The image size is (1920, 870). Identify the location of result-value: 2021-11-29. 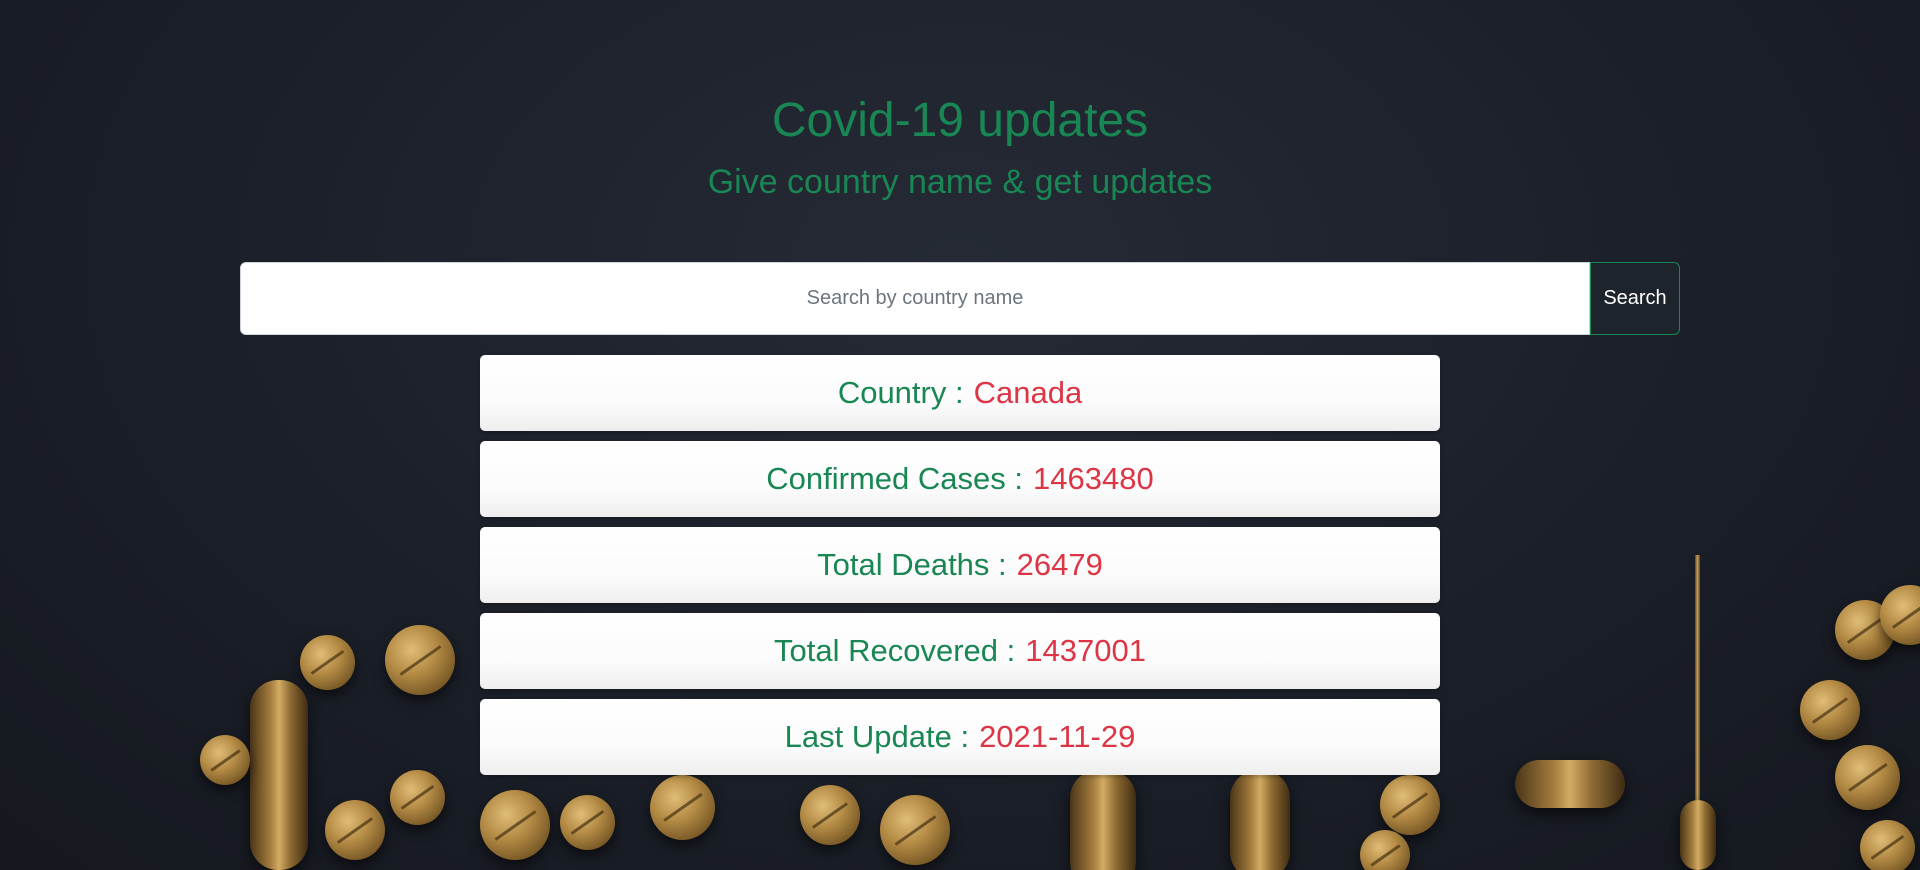
(1057, 736).